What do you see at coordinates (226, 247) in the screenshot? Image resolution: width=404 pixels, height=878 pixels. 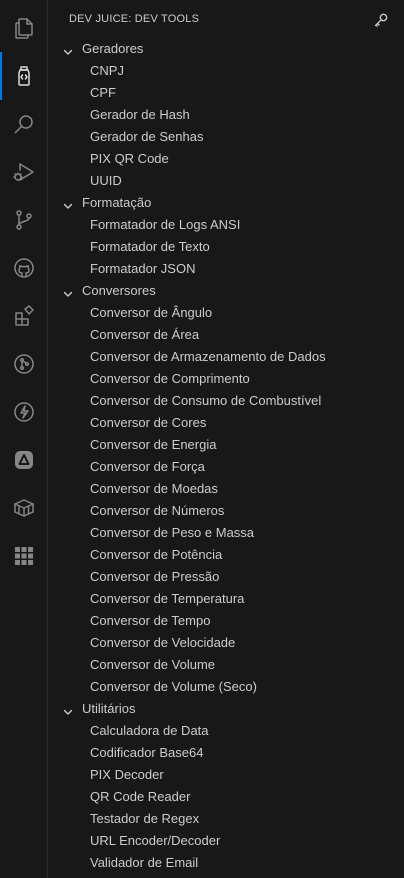 I see `tree-item: Formatador de Texto` at bounding box center [226, 247].